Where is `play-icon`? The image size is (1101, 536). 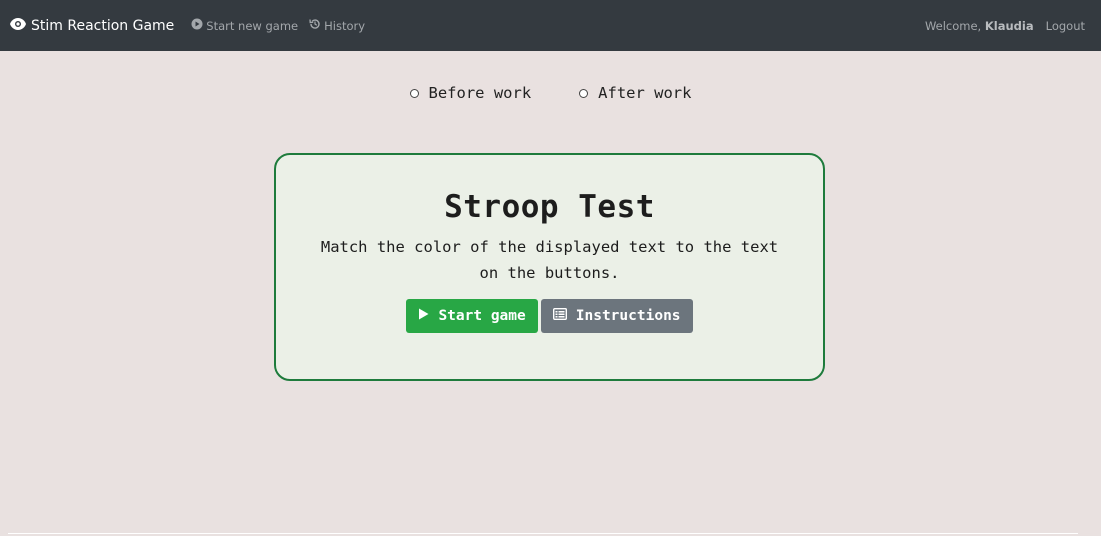 play-icon is located at coordinates (428, 316).